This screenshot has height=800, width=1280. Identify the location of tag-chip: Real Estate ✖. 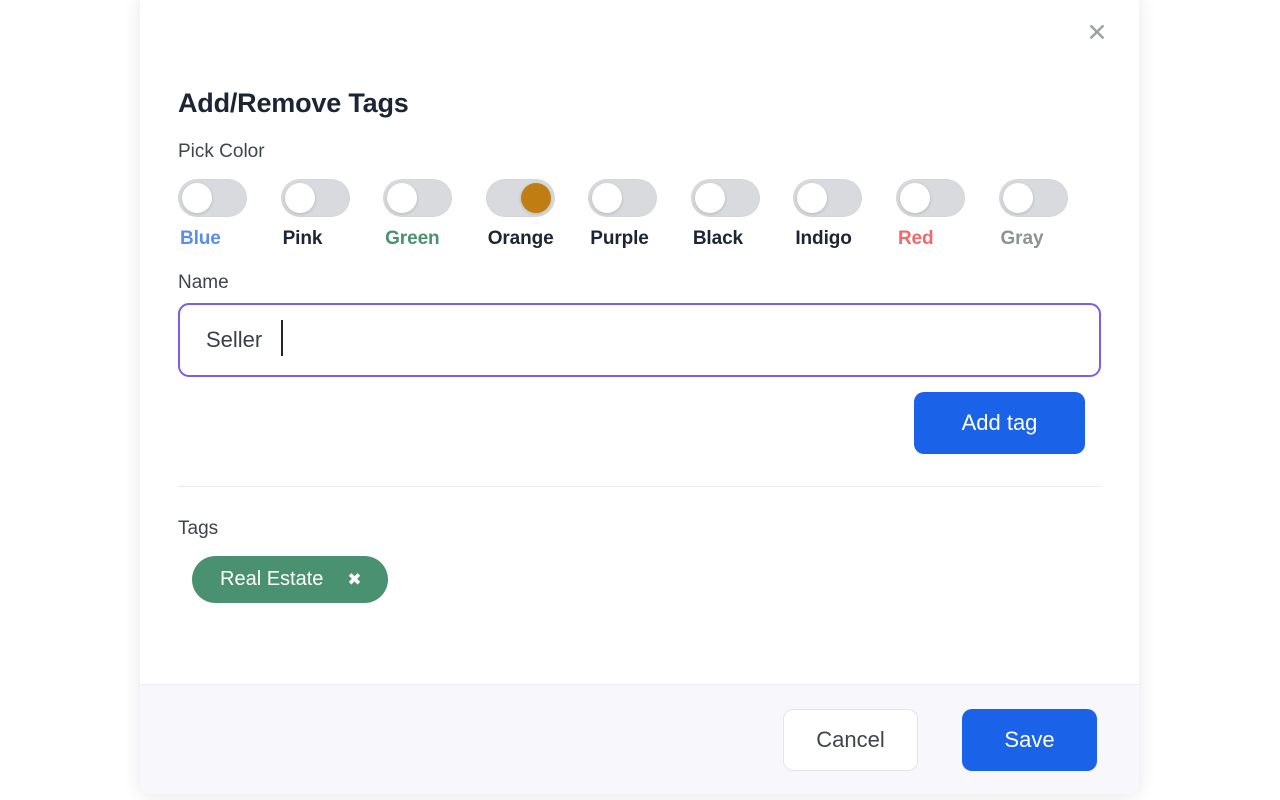
(290, 579).